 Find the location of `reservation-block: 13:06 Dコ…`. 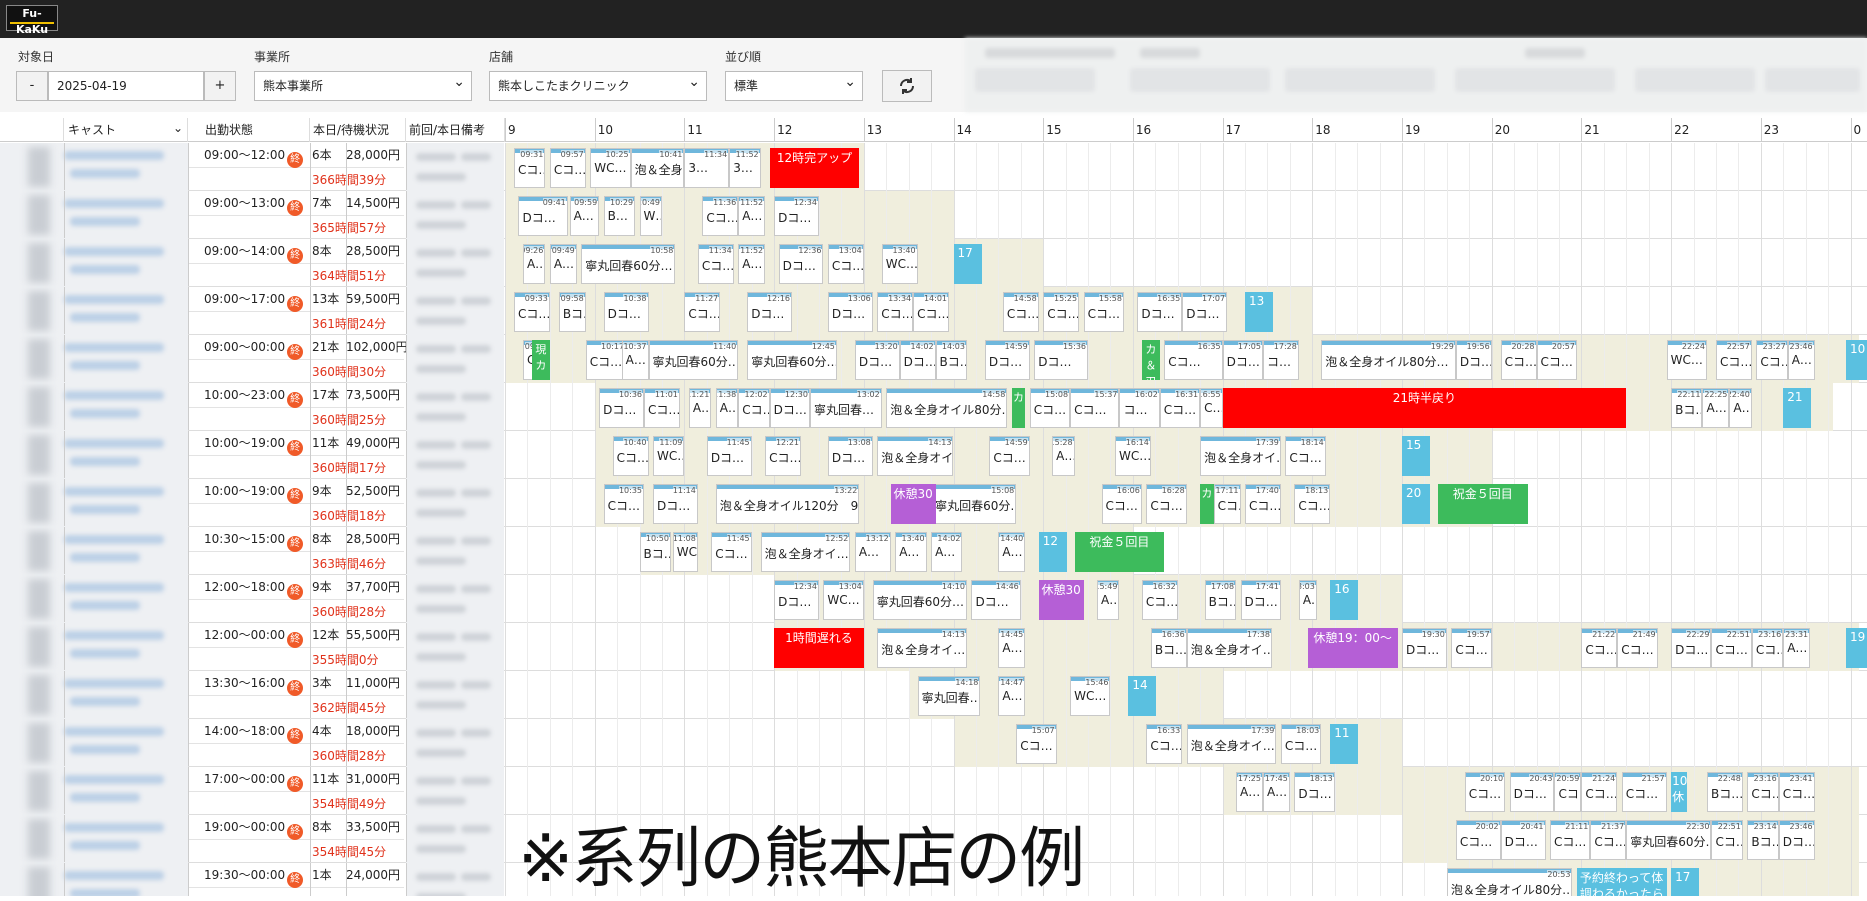

reservation-block: 13:06 Dコ… is located at coordinates (850, 312).